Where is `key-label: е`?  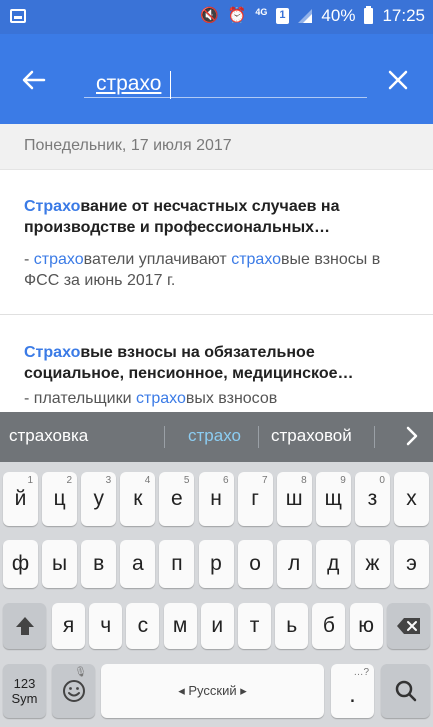 key-label: е is located at coordinates (177, 498).